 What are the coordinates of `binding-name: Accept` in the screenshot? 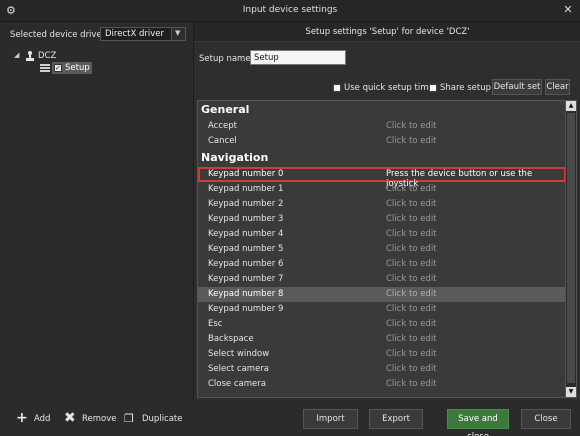 It's located at (222, 126).